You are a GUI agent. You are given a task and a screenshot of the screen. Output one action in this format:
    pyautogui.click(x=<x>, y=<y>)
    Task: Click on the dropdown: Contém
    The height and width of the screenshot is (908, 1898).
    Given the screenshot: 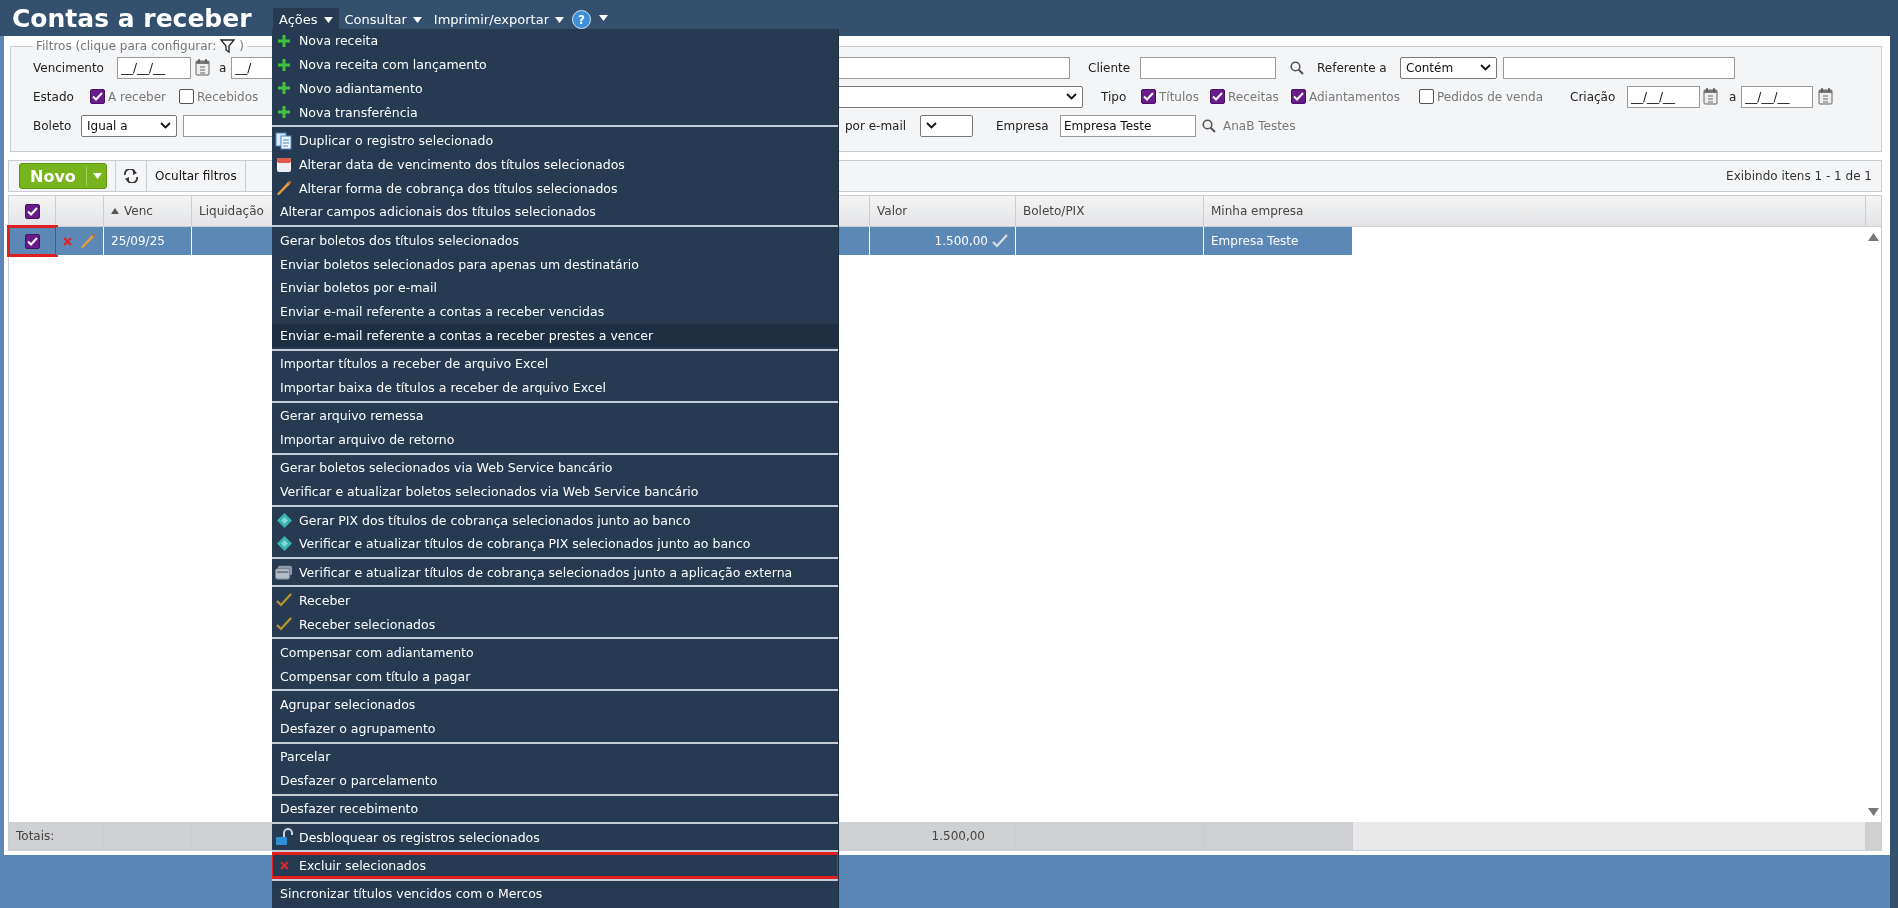 What is the action you would take?
    pyautogui.click(x=1448, y=67)
    